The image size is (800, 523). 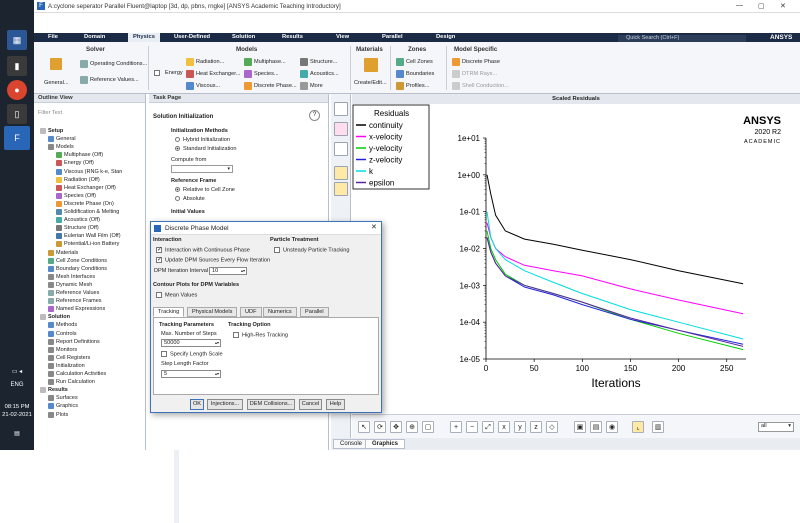 What do you see at coordinates (612, 427) in the screenshot?
I see `camera-icon: ◉` at bounding box center [612, 427].